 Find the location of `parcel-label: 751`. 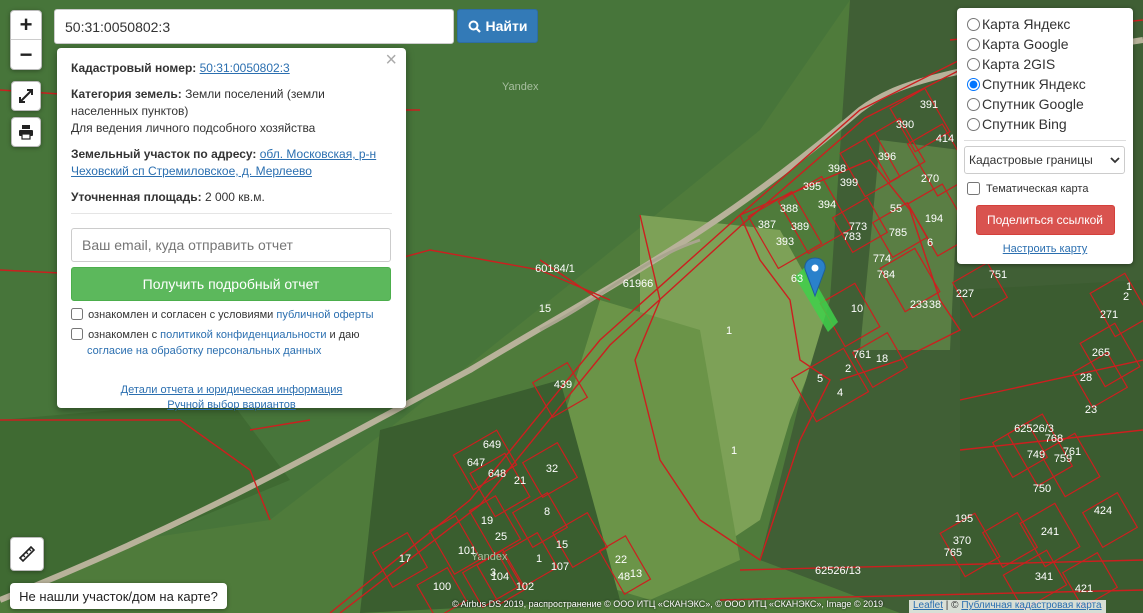

parcel-label: 751 is located at coordinates (998, 275).